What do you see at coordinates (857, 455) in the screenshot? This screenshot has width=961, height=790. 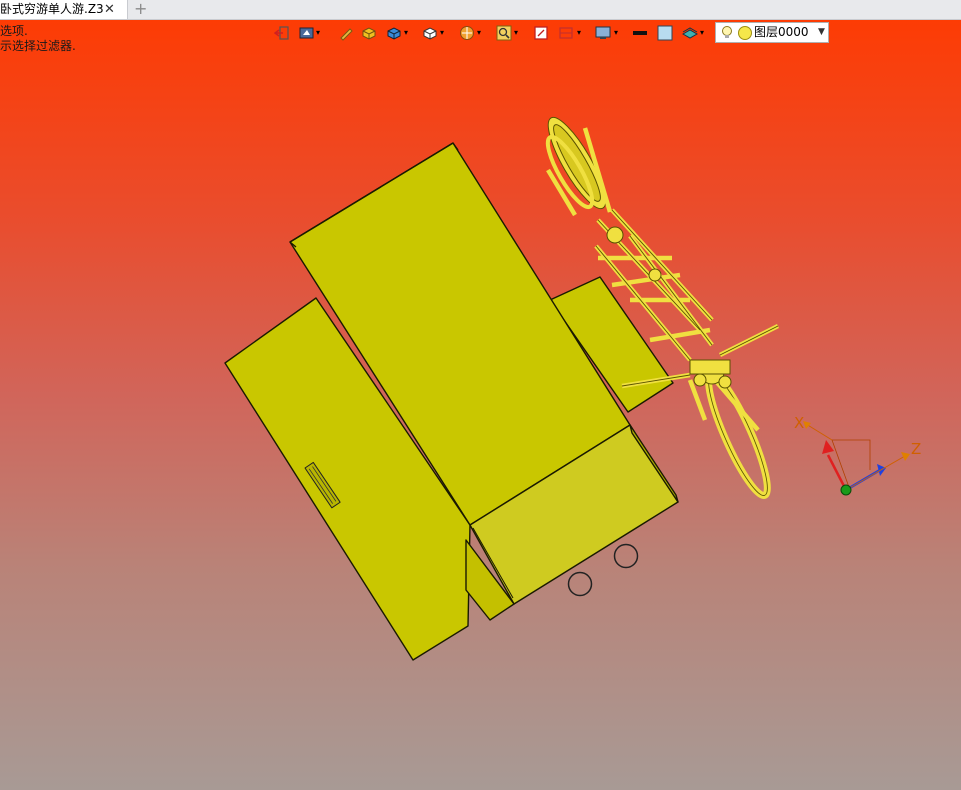 I see `axis-triad: X Z` at bounding box center [857, 455].